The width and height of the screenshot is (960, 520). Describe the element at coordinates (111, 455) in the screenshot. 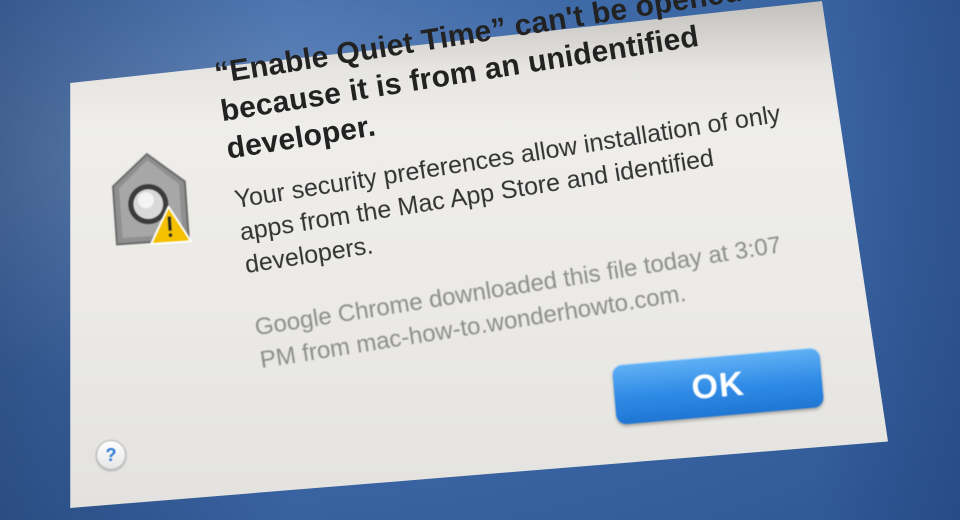

I see `help-button: ?` at that location.